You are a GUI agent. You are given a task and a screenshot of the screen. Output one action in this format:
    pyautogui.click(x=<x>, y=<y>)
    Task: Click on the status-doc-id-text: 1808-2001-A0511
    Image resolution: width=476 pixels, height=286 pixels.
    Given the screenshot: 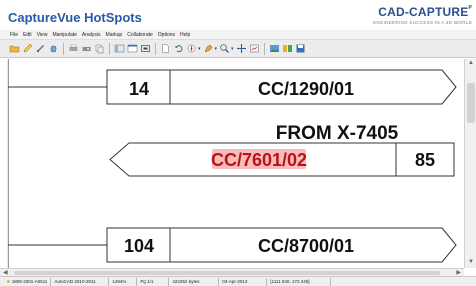 What is the action you would take?
    pyautogui.click(x=29, y=281)
    